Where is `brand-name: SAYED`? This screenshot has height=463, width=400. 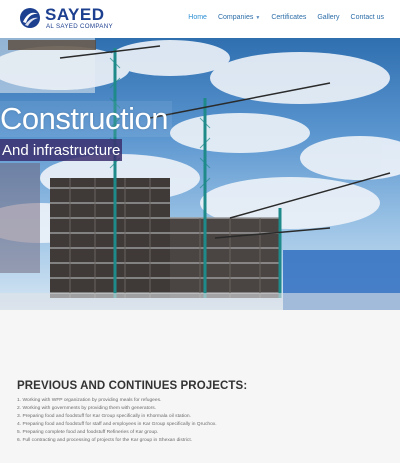
brand-name: SAYED is located at coordinates (75, 14).